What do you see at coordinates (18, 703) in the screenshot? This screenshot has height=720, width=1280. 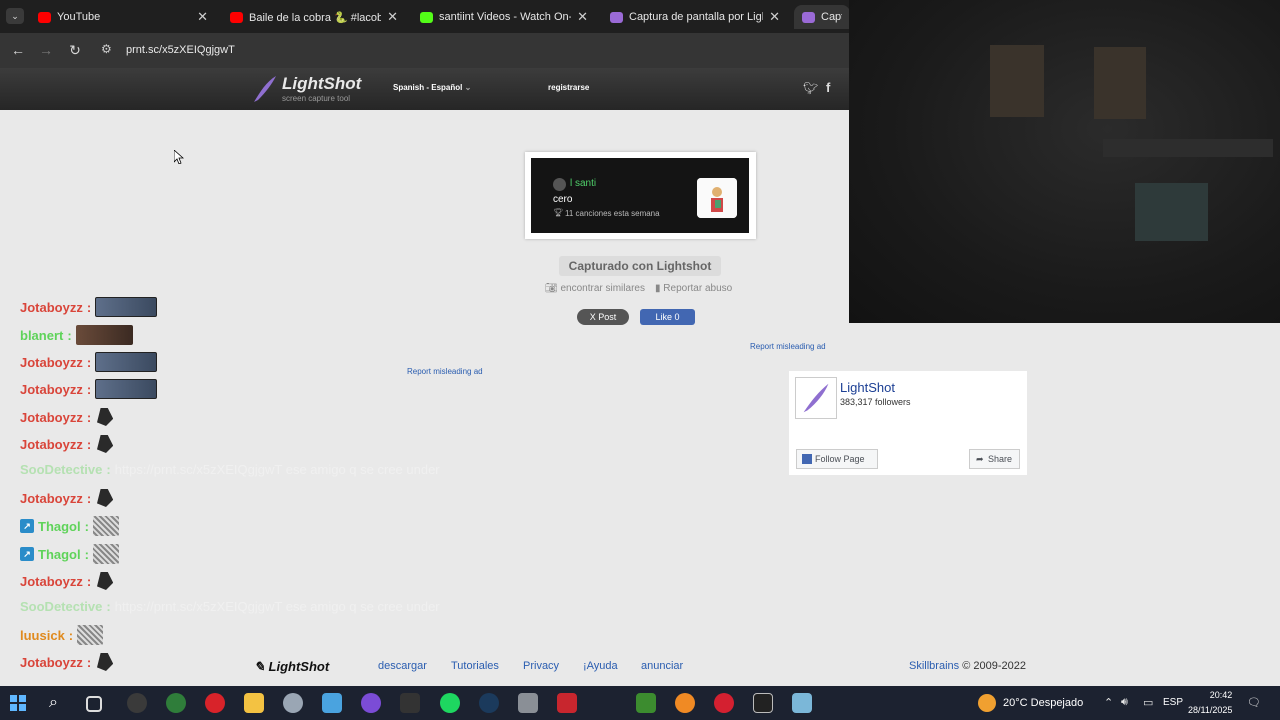 I see `start-button` at bounding box center [18, 703].